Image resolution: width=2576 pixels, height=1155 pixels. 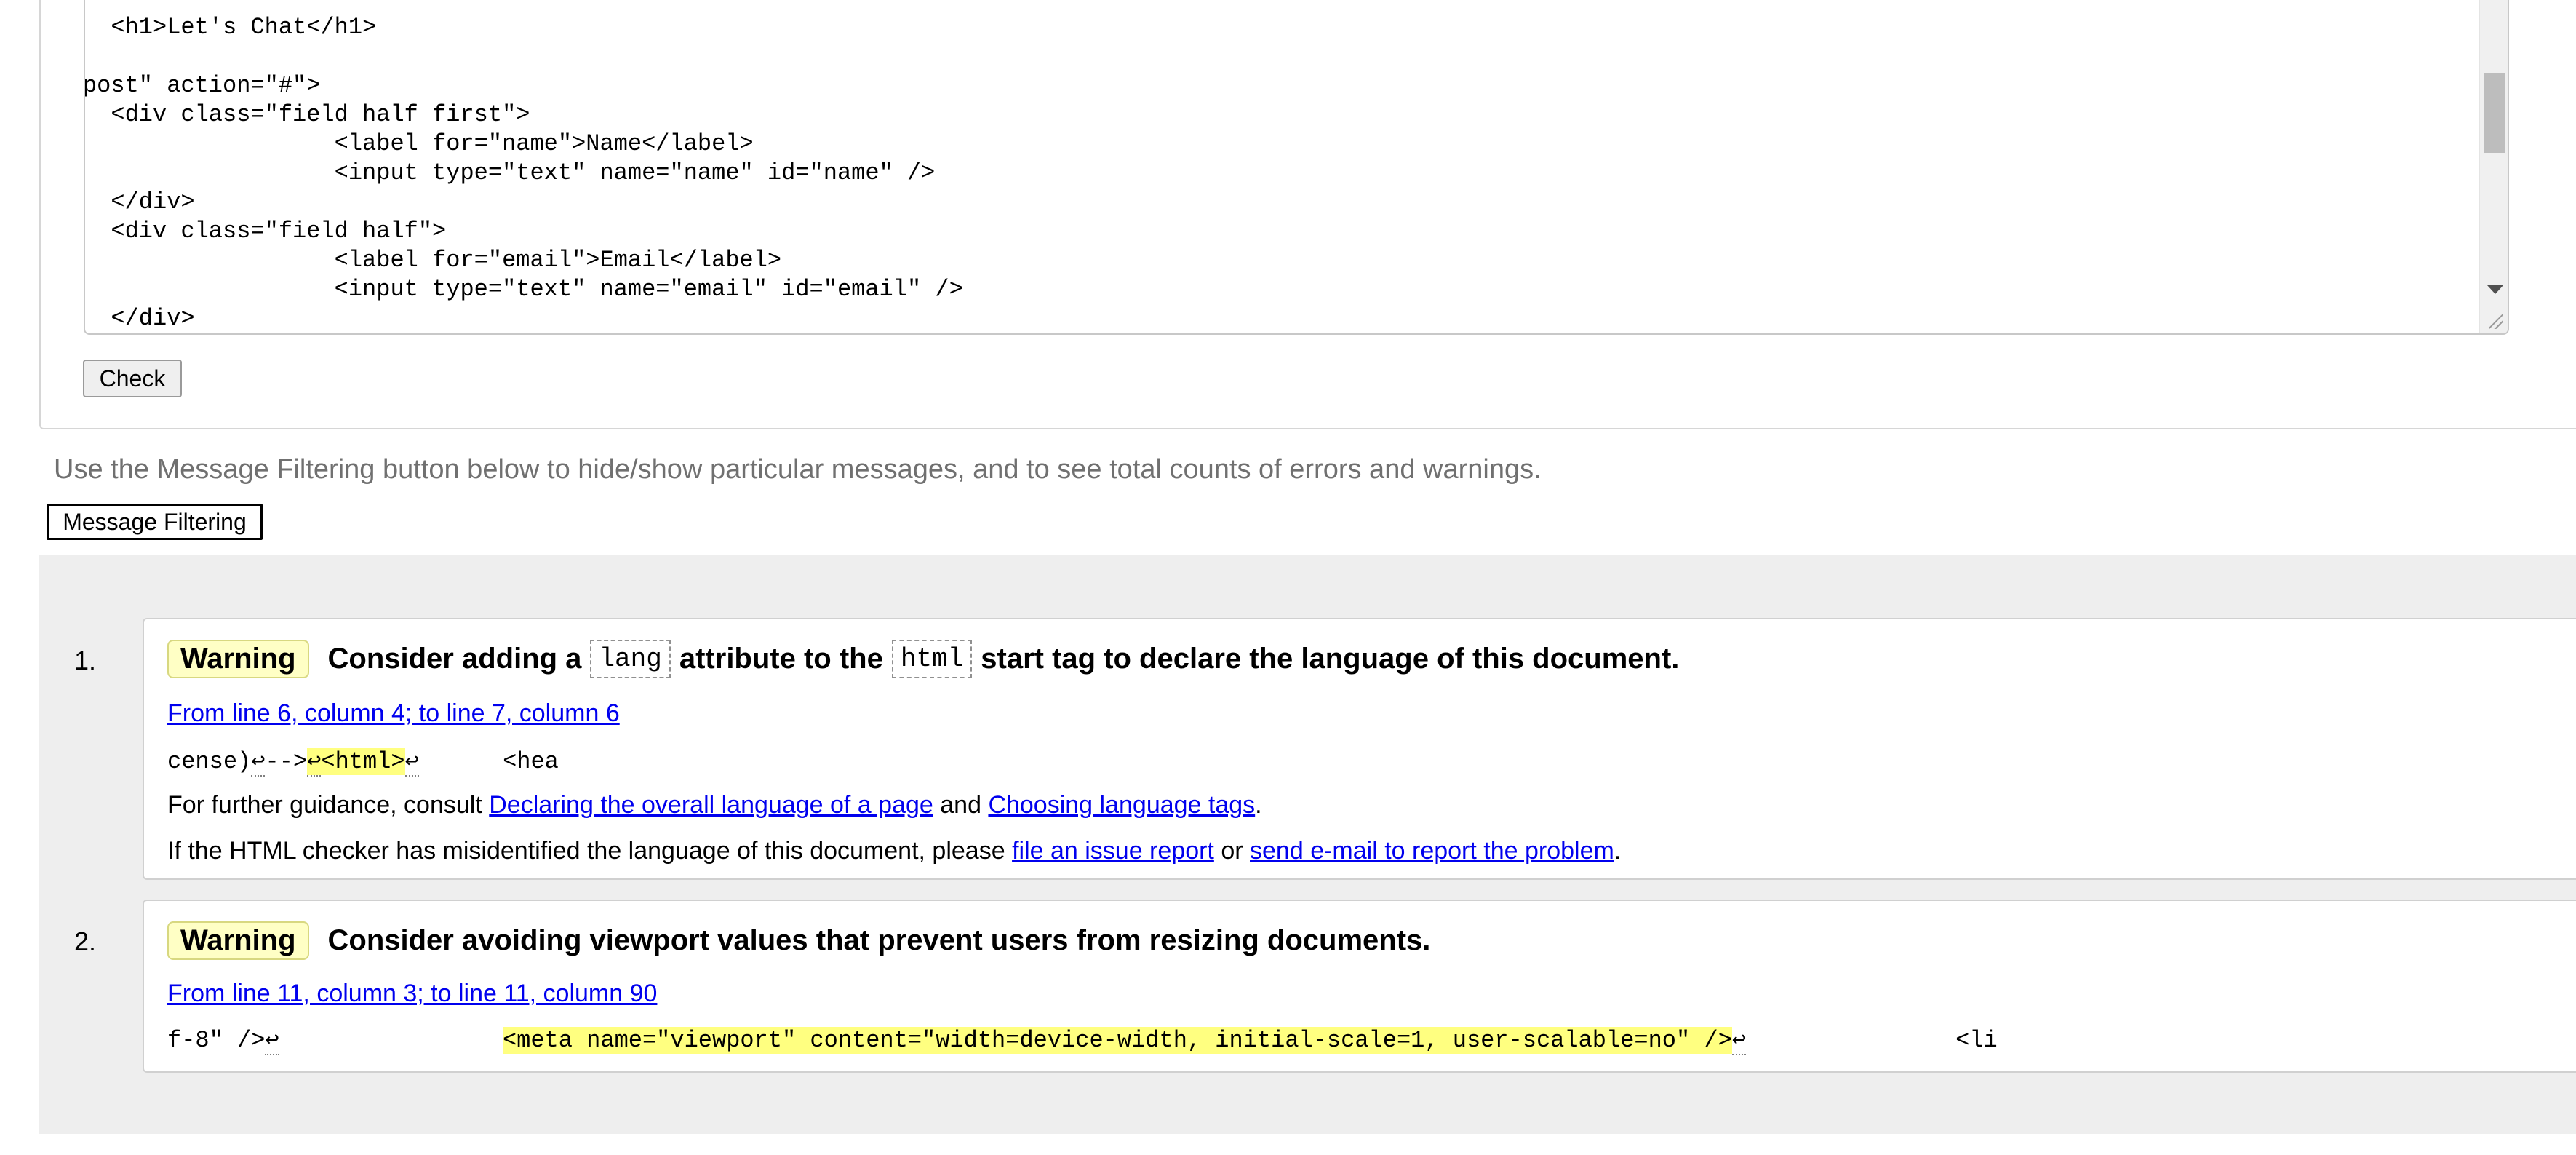 What do you see at coordinates (2494, 113) in the screenshot?
I see `scrollbar-thumb` at bounding box center [2494, 113].